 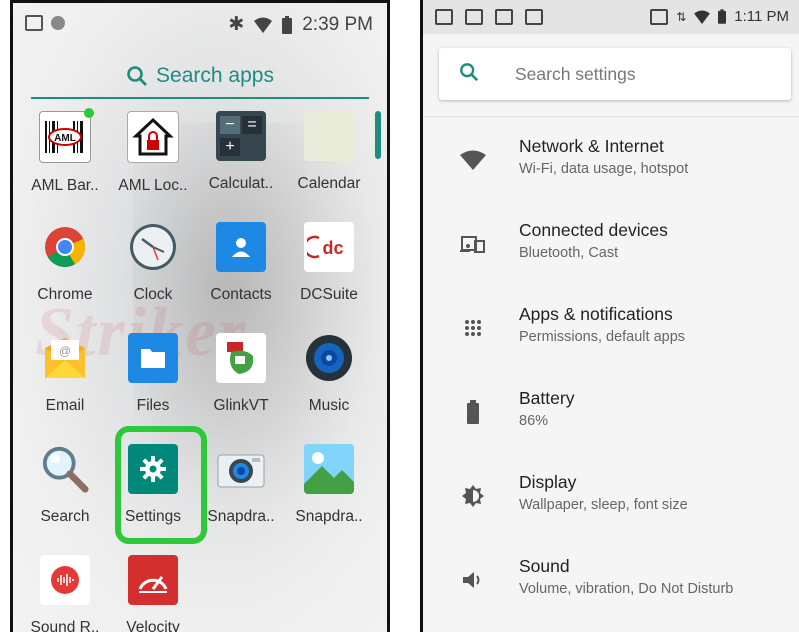 What do you see at coordinates (626, 589) in the screenshot?
I see `settings-item-subtitle: Volume, vibration, Do Not Disturb` at bounding box center [626, 589].